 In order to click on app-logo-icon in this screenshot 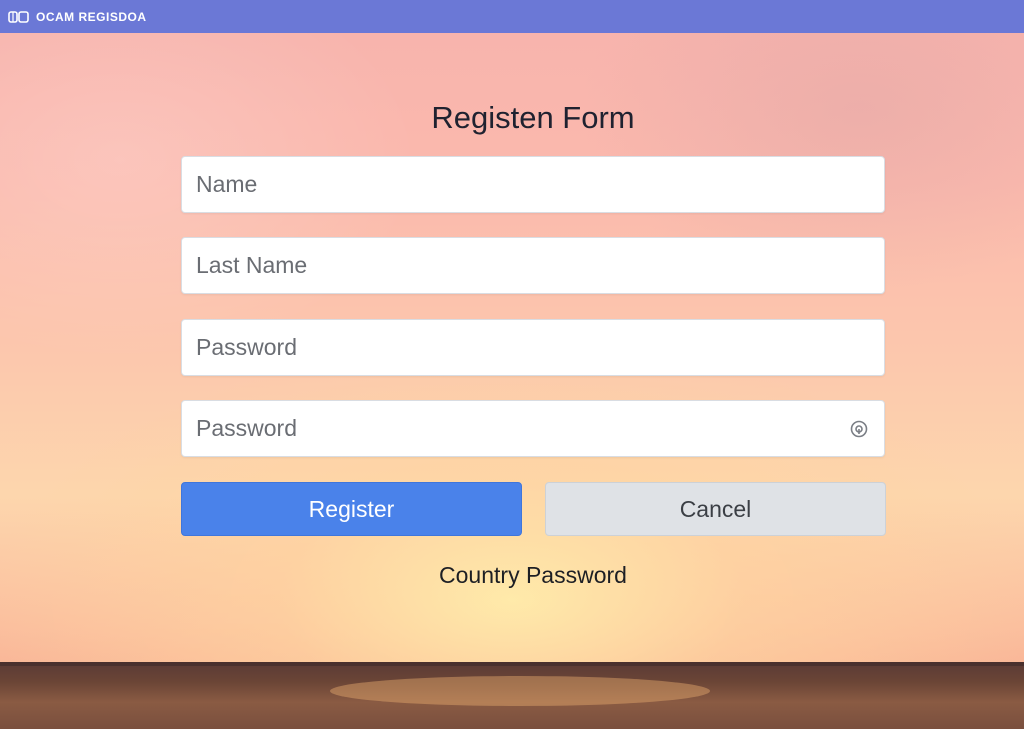, I will do `click(19, 17)`.